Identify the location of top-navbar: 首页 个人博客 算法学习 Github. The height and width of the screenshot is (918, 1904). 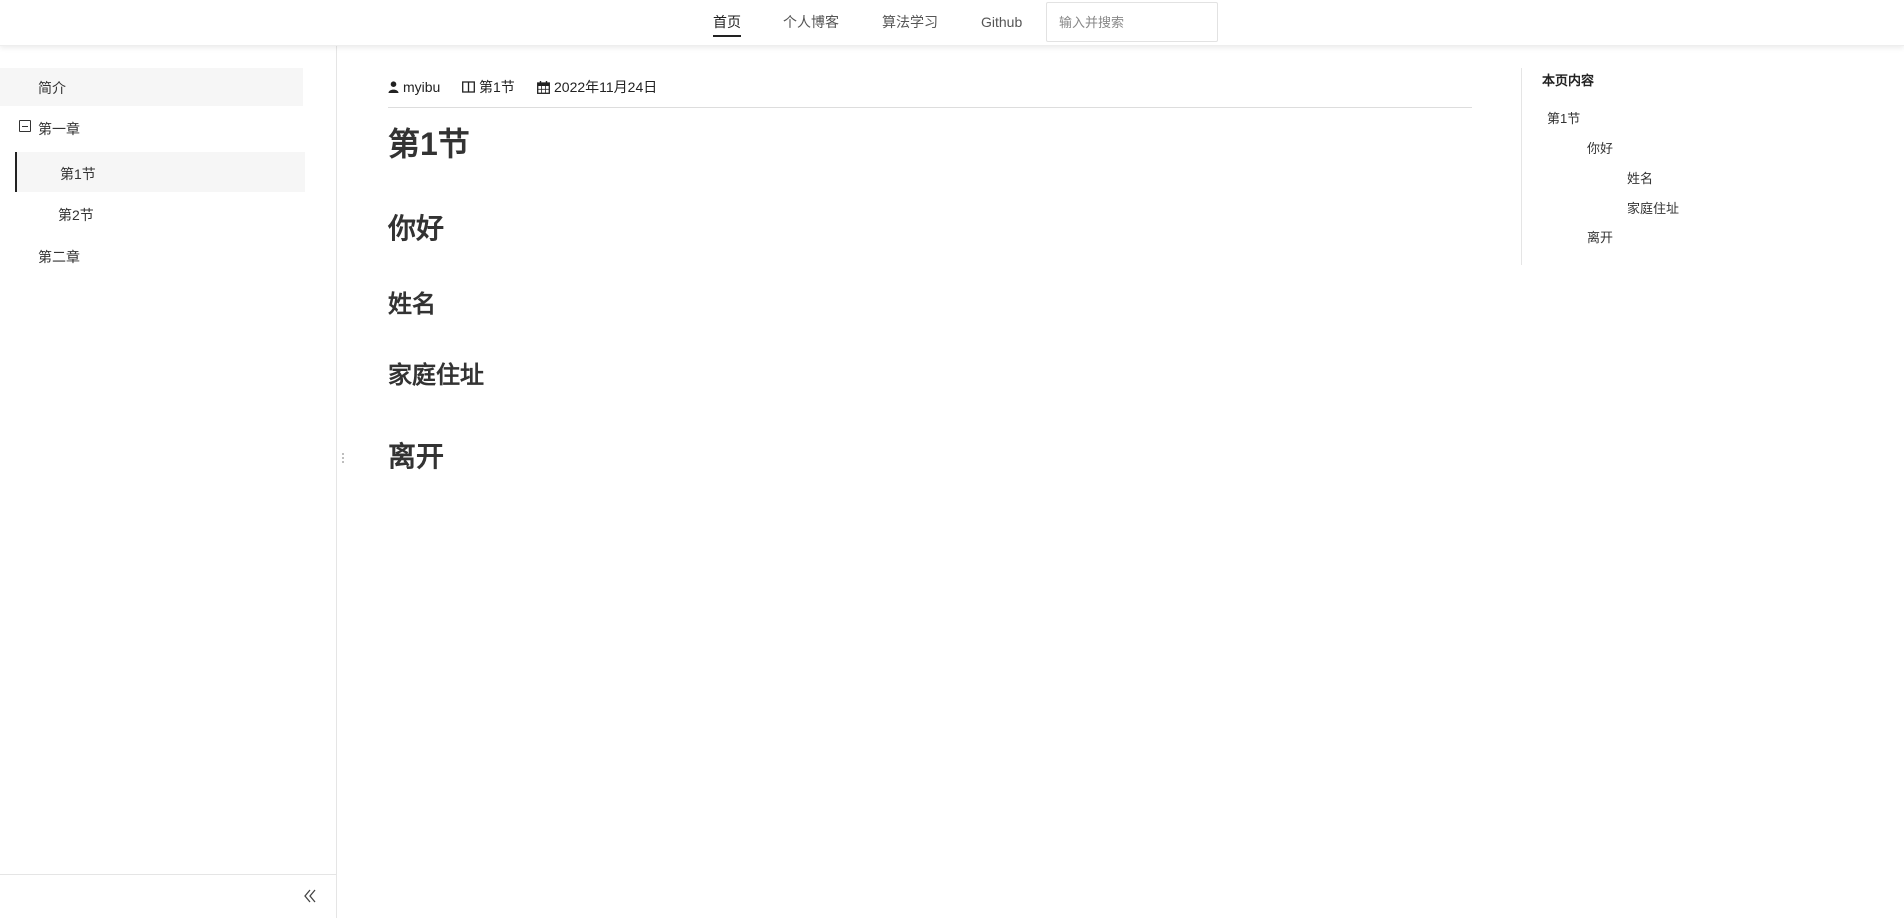
(952, 23).